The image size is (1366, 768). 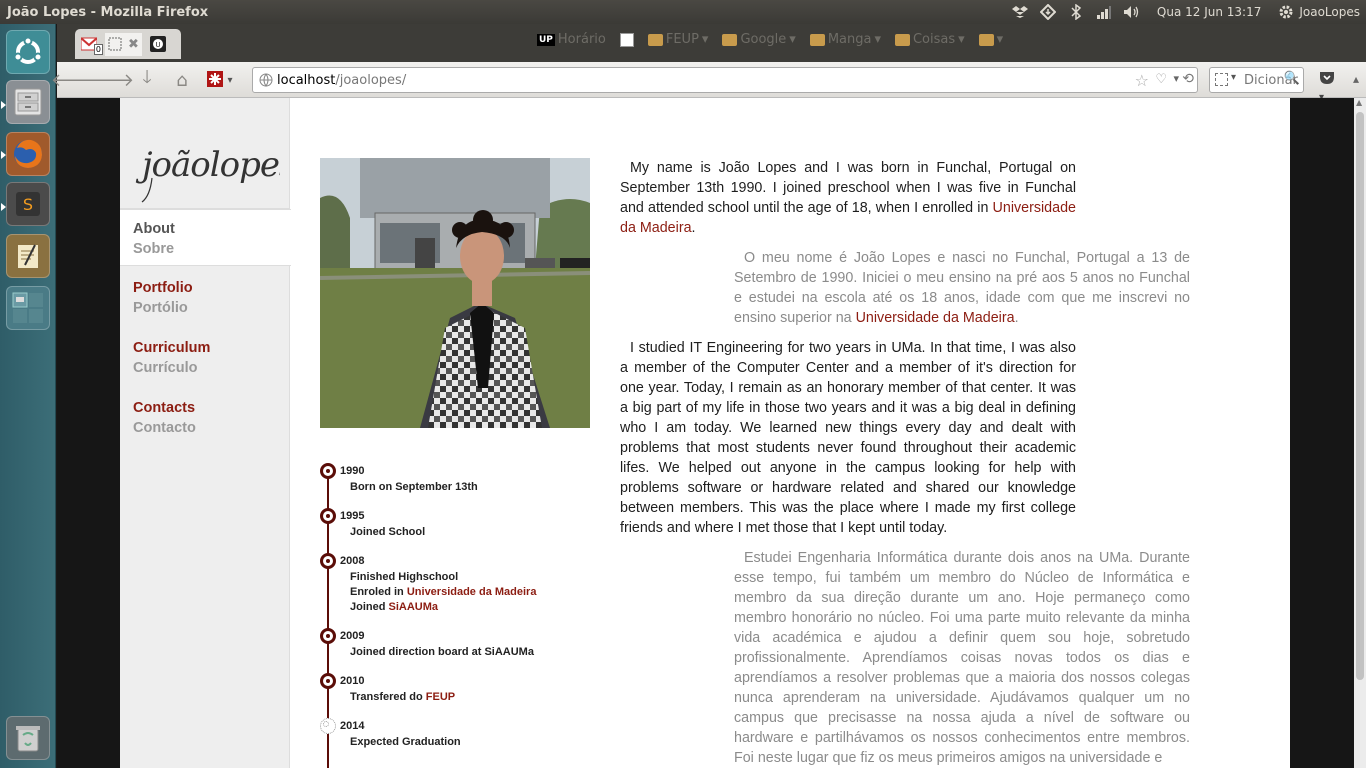 I want to click on timeline-text: Joined School, so click(x=387, y=532).